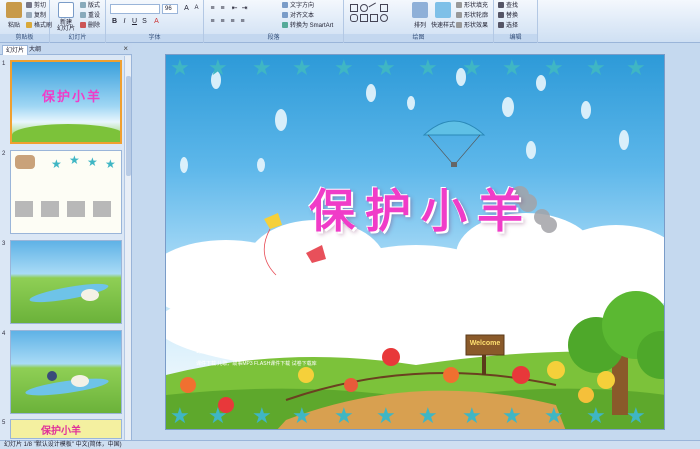  What do you see at coordinates (35, 50) in the screenshot?
I see `tab-outline: 大纲` at bounding box center [35, 50].